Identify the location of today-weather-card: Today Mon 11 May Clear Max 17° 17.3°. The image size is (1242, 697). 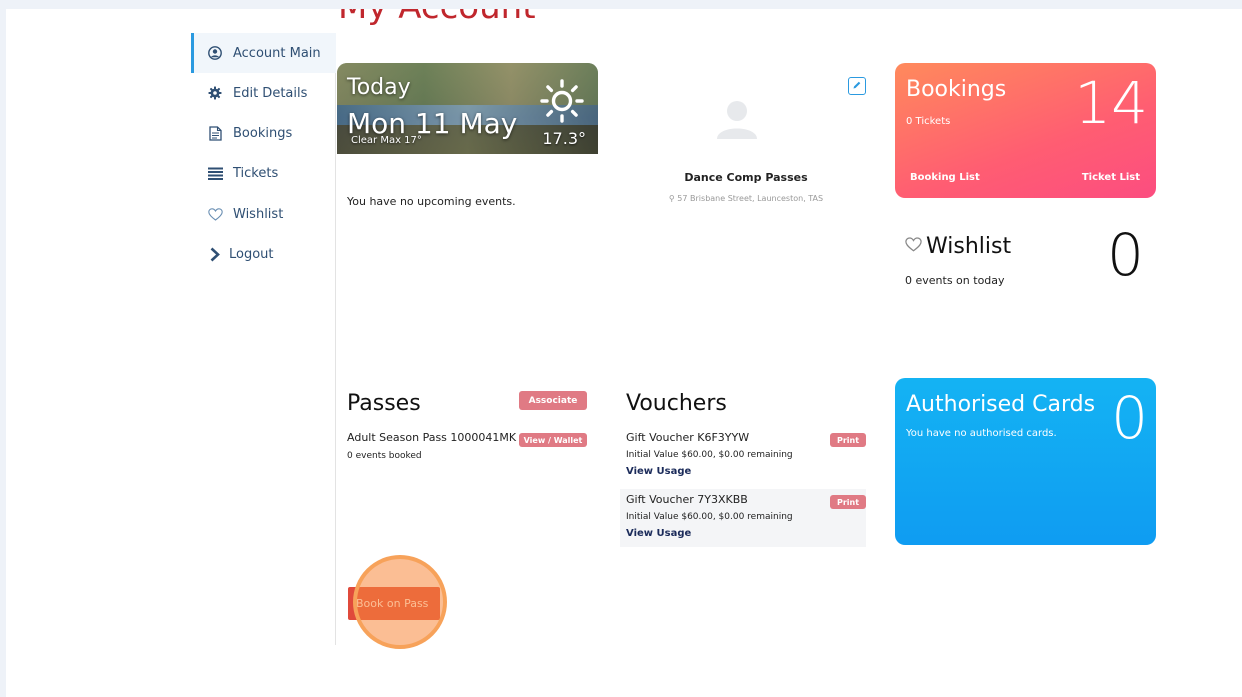
(467, 108).